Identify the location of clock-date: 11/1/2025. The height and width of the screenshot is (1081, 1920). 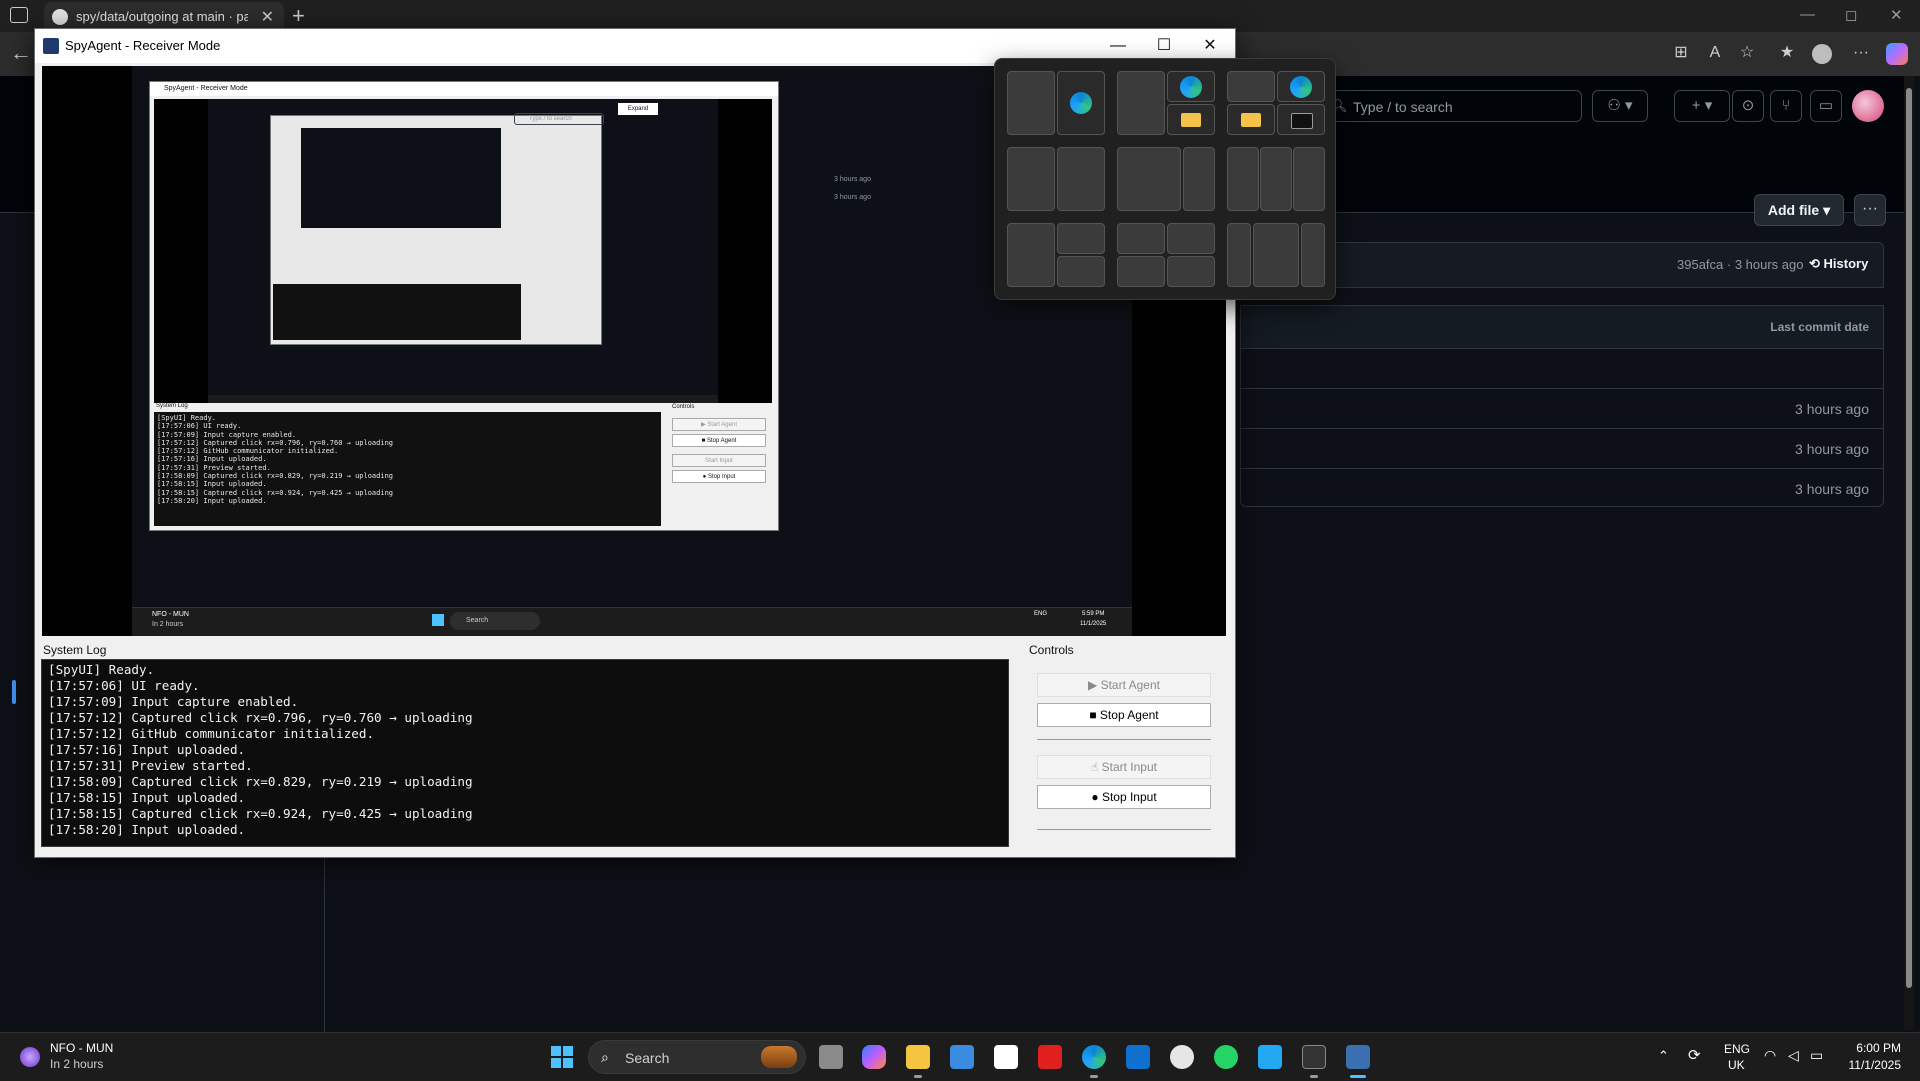
(1873, 1065).